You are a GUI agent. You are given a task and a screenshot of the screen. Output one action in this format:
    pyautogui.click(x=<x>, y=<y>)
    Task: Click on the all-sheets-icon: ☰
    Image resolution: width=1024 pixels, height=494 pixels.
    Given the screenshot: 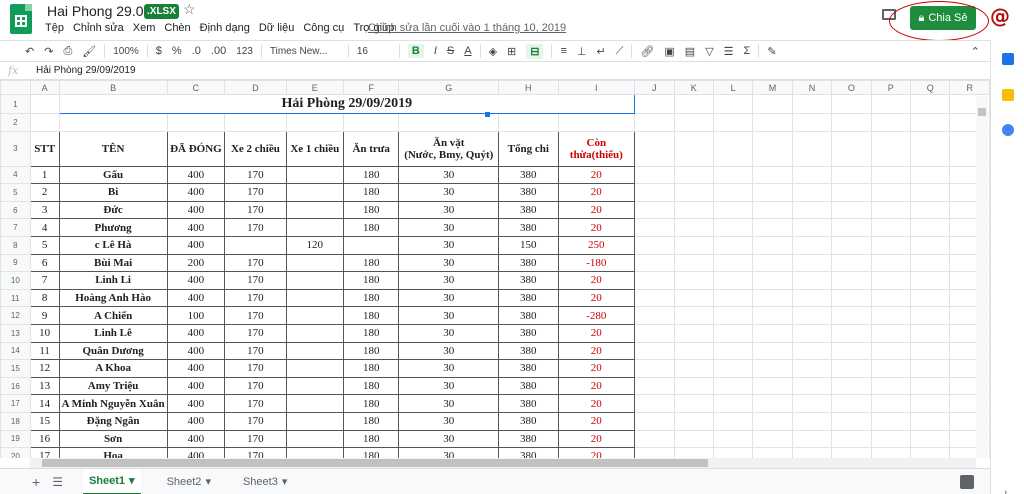 What is the action you would take?
    pyautogui.click(x=57, y=482)
    